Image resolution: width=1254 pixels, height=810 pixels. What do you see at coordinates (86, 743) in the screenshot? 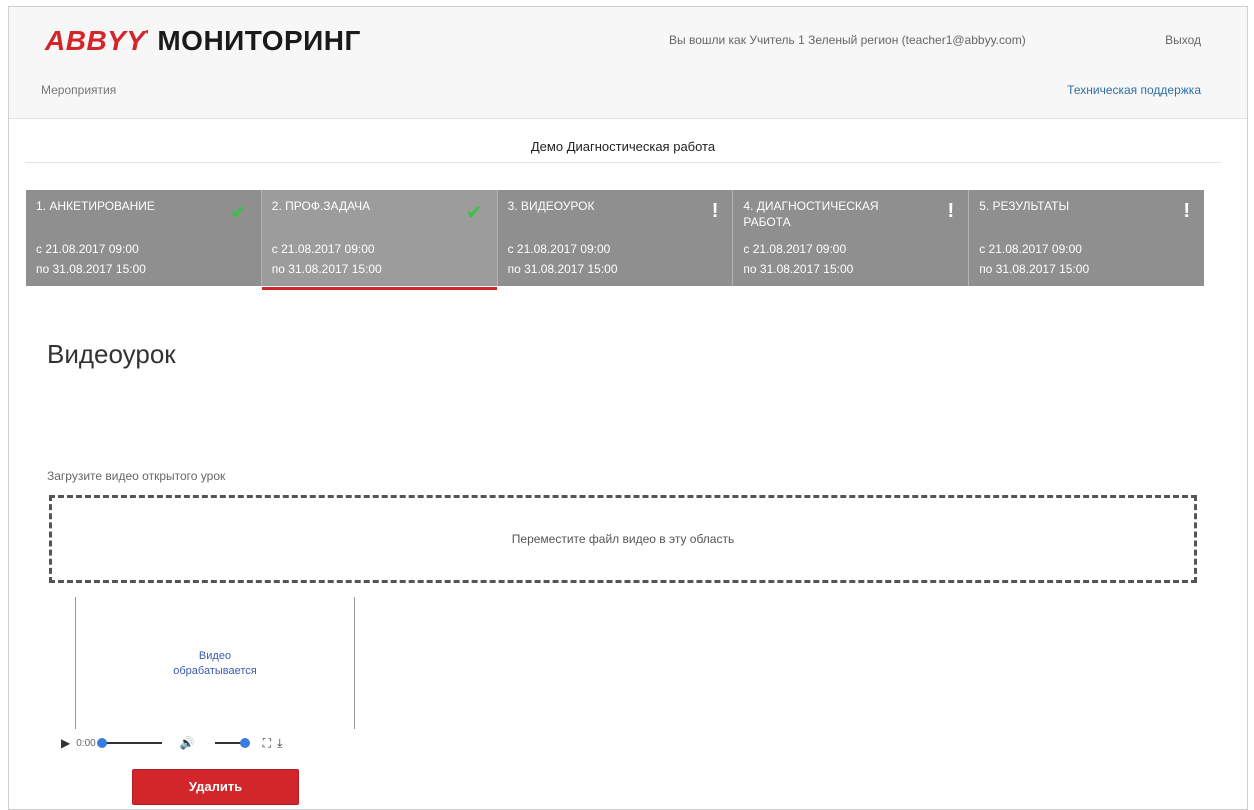
I see `video-time: 0:00` at bounding box center [86, 743].